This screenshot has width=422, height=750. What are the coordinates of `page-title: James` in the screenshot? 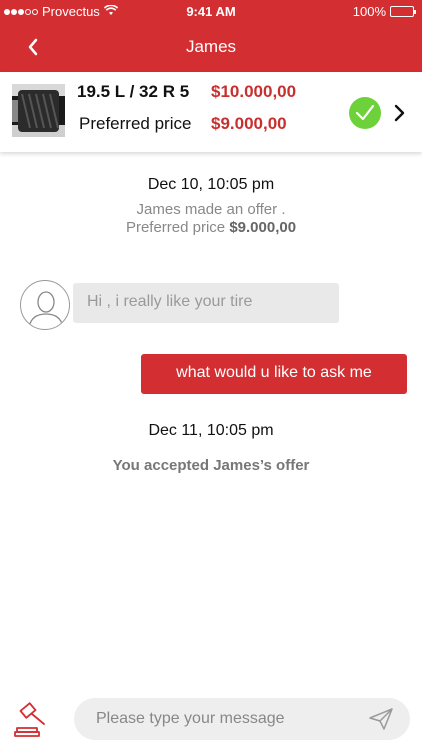 It's located at (211, 46).